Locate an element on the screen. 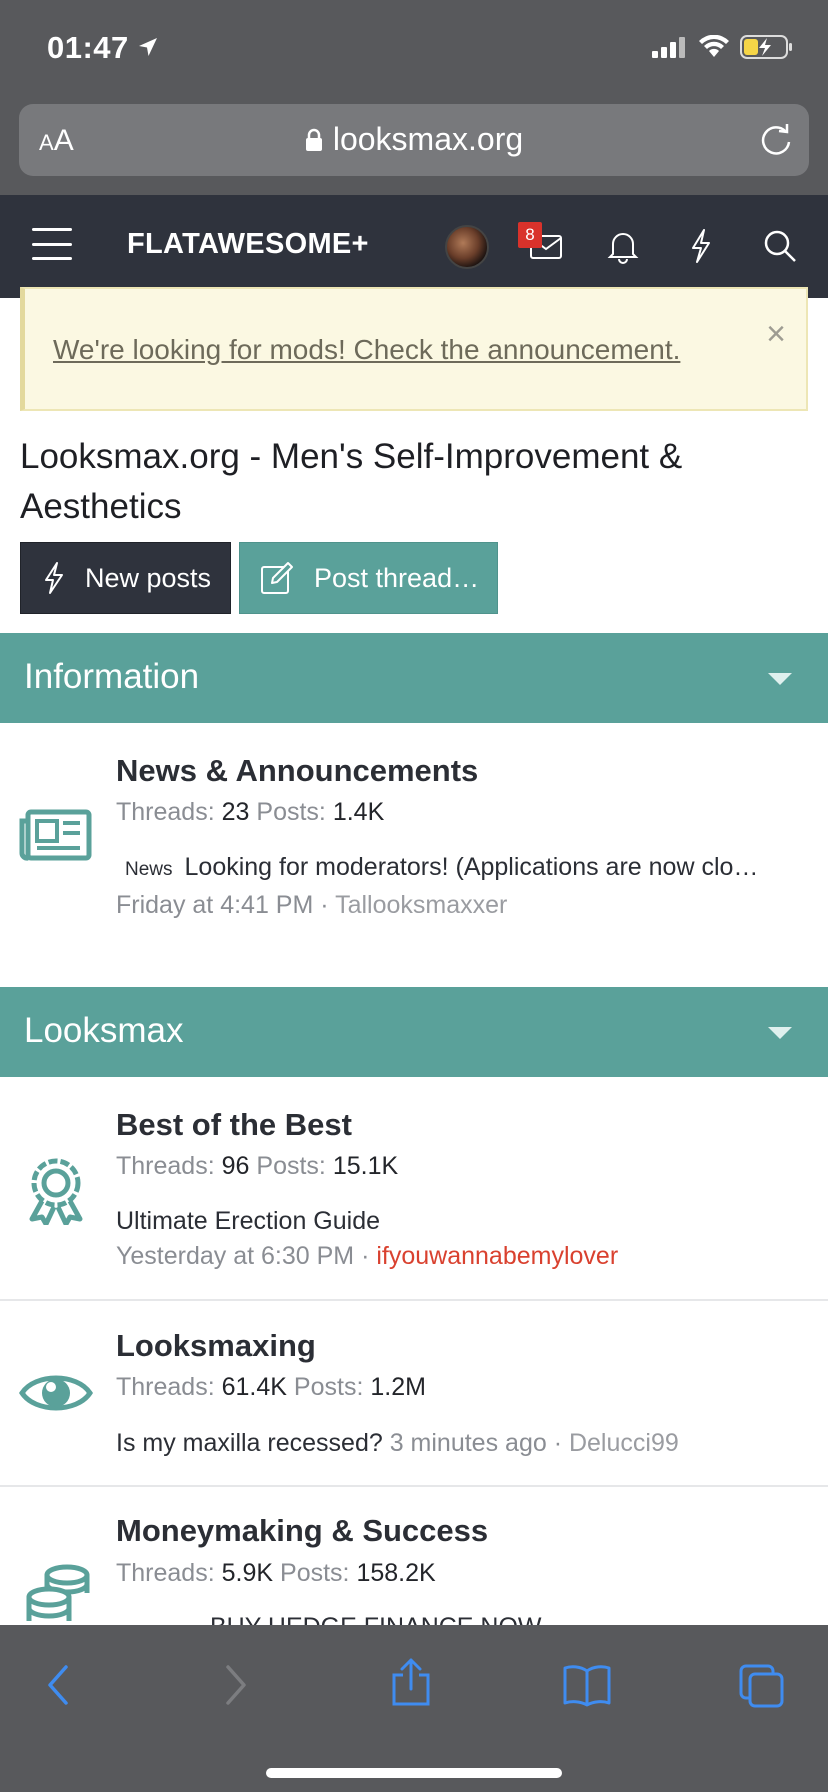  url-bar: AA looksmax.org is located at coordinates (414, 140).